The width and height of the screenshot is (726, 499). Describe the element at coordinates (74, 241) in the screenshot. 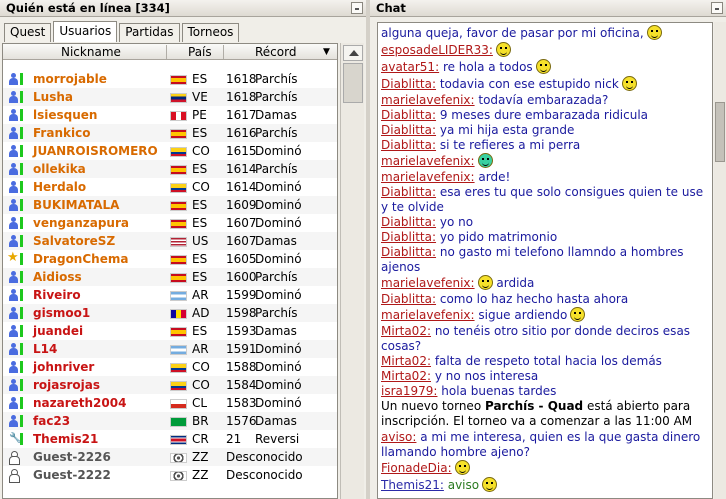

I see `user-nickname: SalvatoreSZ` at that location.